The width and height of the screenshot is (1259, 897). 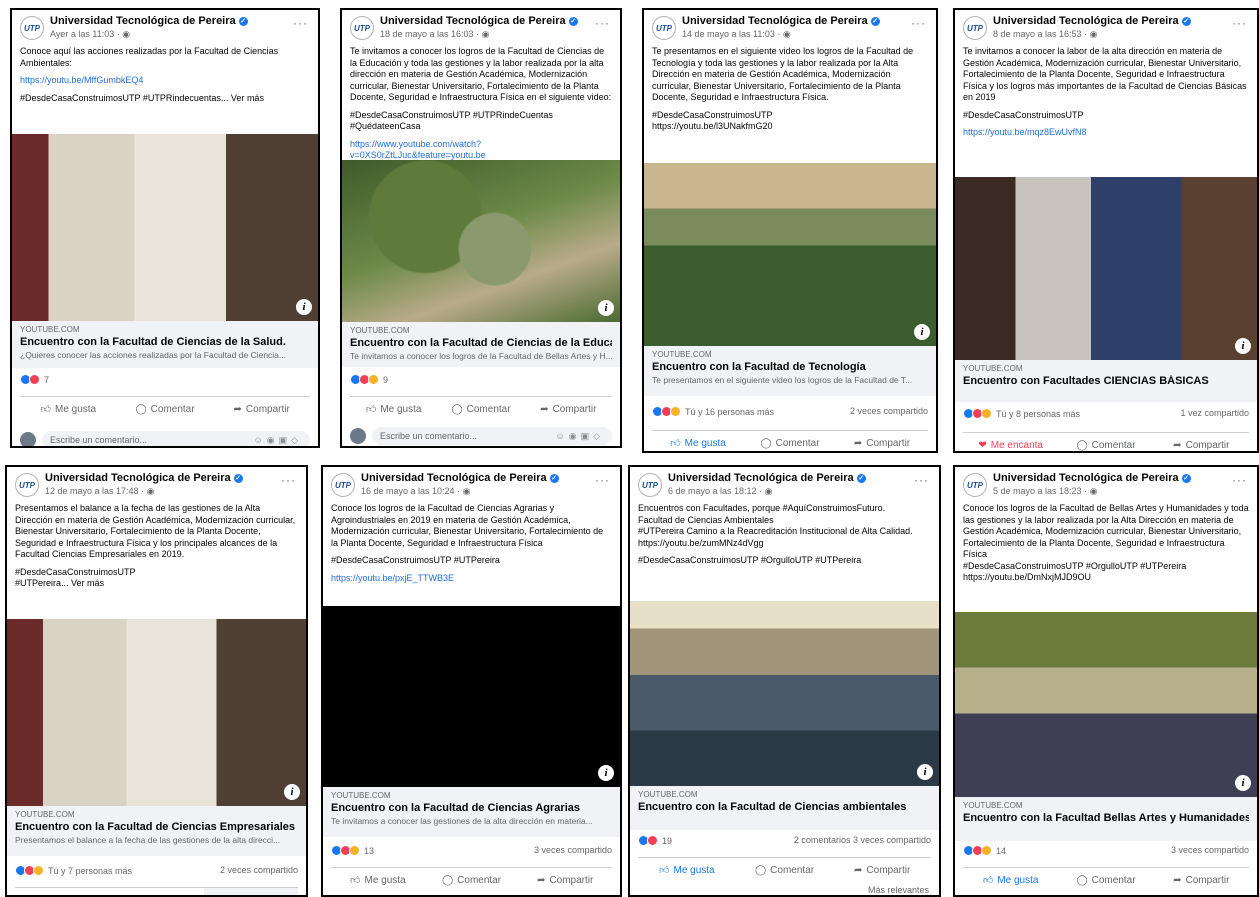 I want to click on post-text-line: https://youtu.be/mqz8EwUvfN8, so click(x=1106, y=133).